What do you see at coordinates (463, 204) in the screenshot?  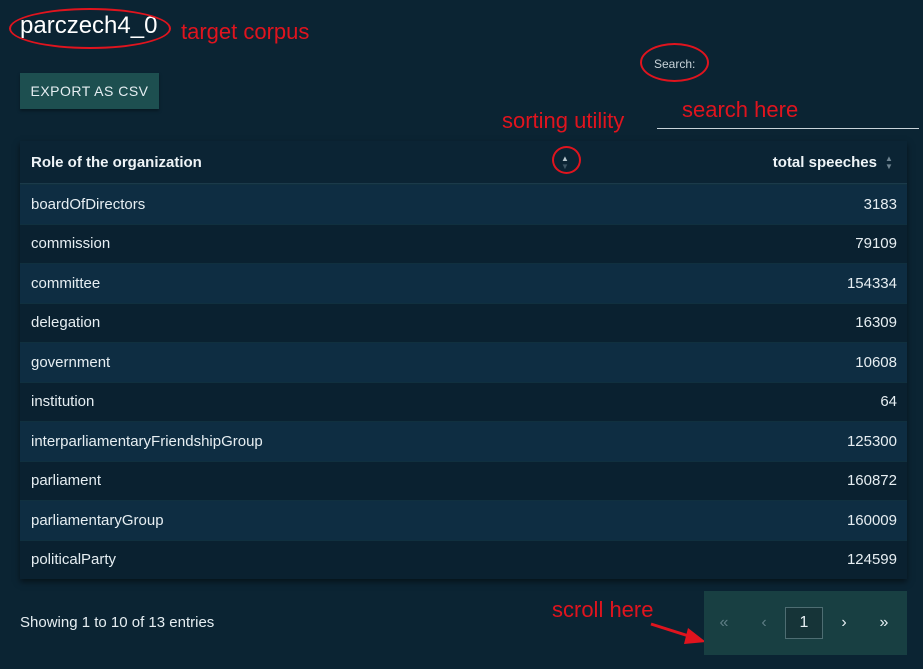 I see `table-row: boardOfDirectors 3183` at bounding box center [463, 204].